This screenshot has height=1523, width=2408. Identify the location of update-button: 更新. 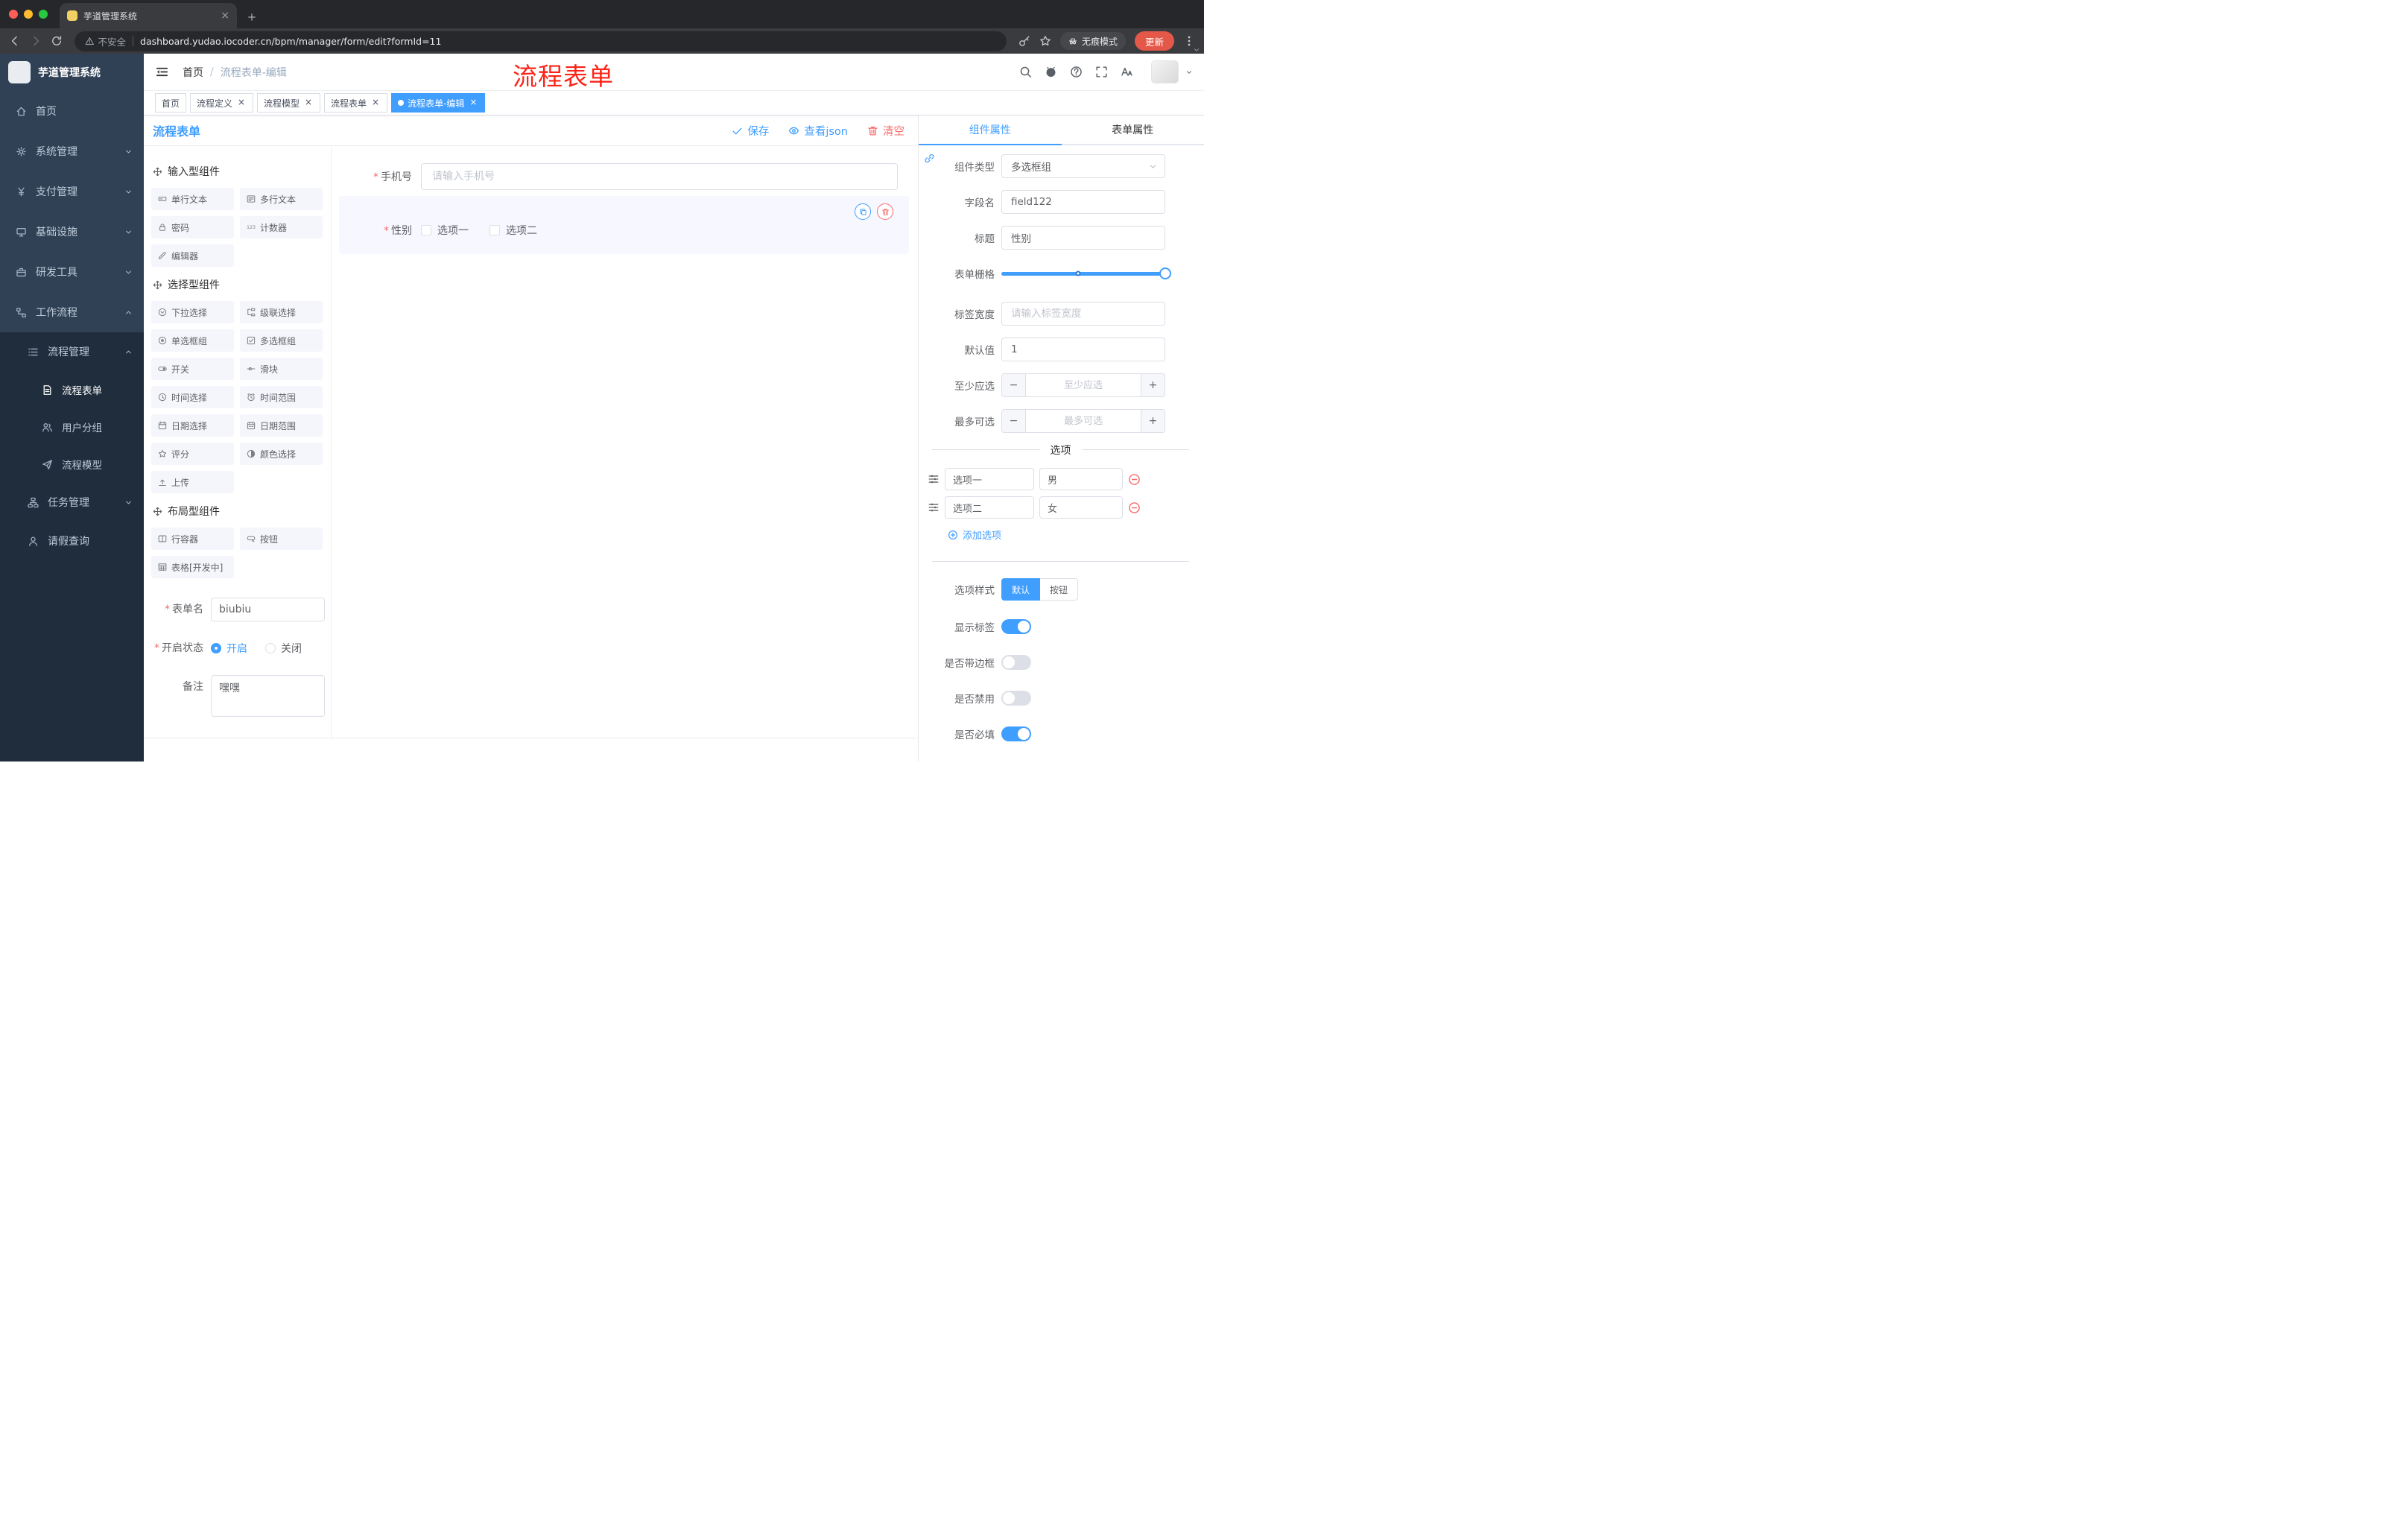
(1154, 41).